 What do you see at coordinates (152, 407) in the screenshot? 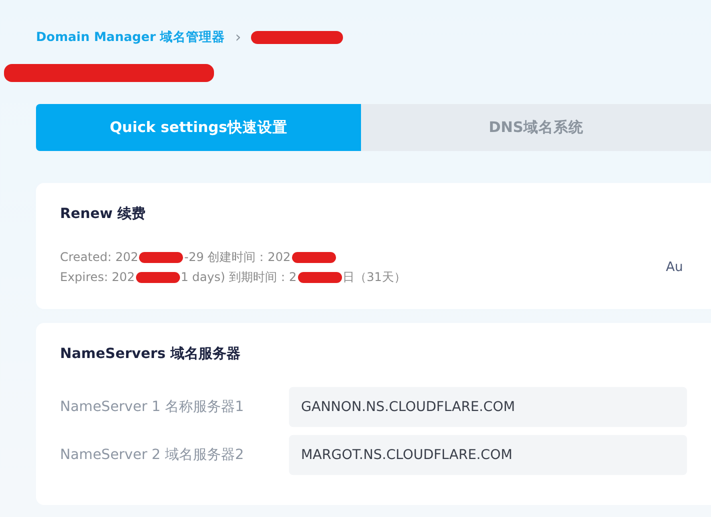
I see `field-label: NameServer 1 名称服务器1` at bounding box center [152, 407].